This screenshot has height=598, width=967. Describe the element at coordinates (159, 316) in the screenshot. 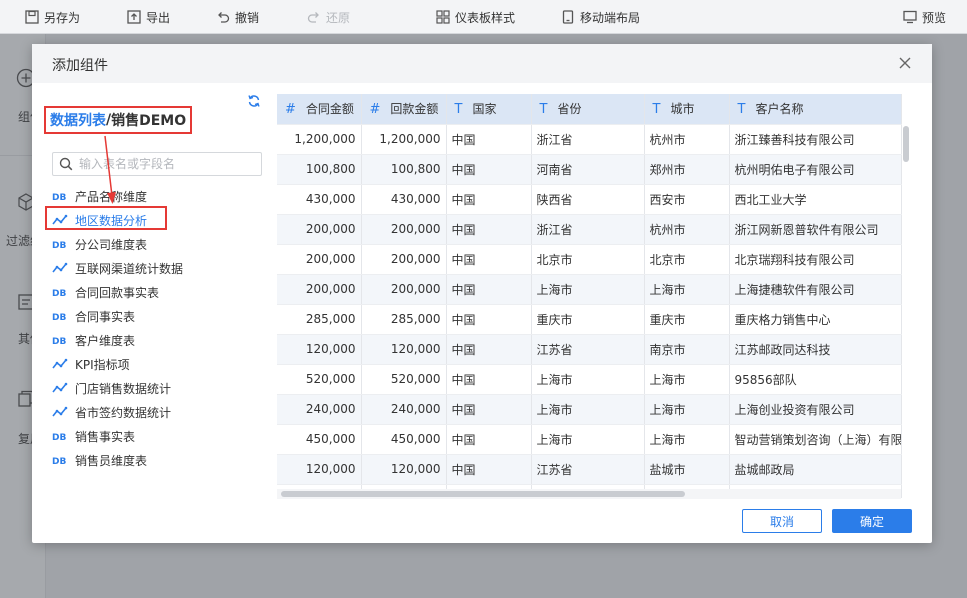

I see `table-list-item: DB 合同事实表` at that location.